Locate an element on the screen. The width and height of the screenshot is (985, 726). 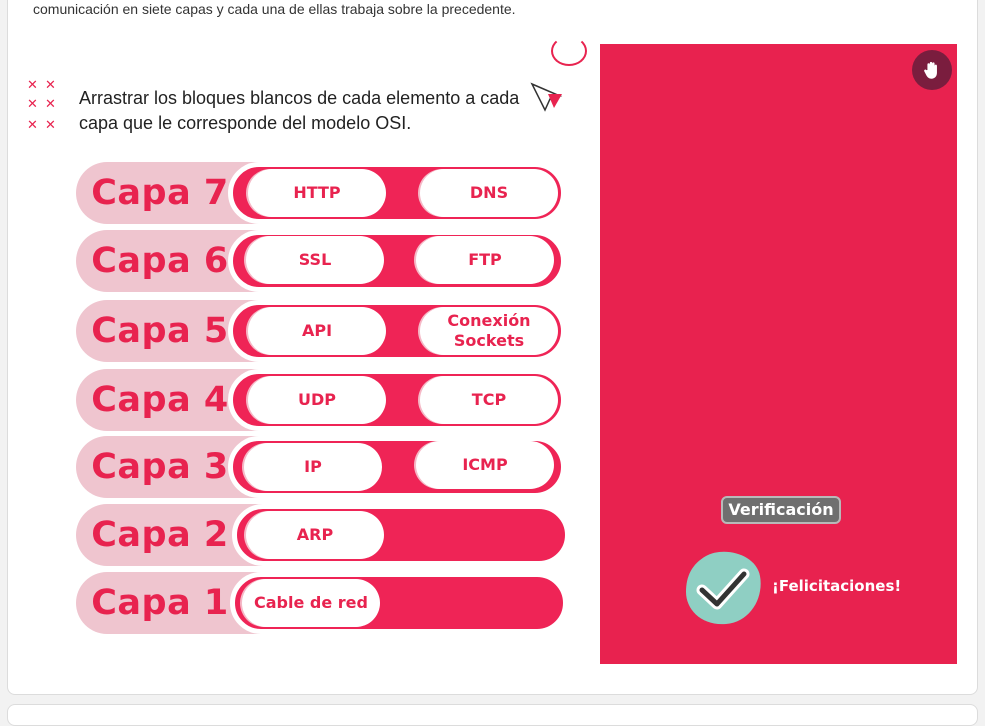
hand-icon is located at coordinates (930, 70).